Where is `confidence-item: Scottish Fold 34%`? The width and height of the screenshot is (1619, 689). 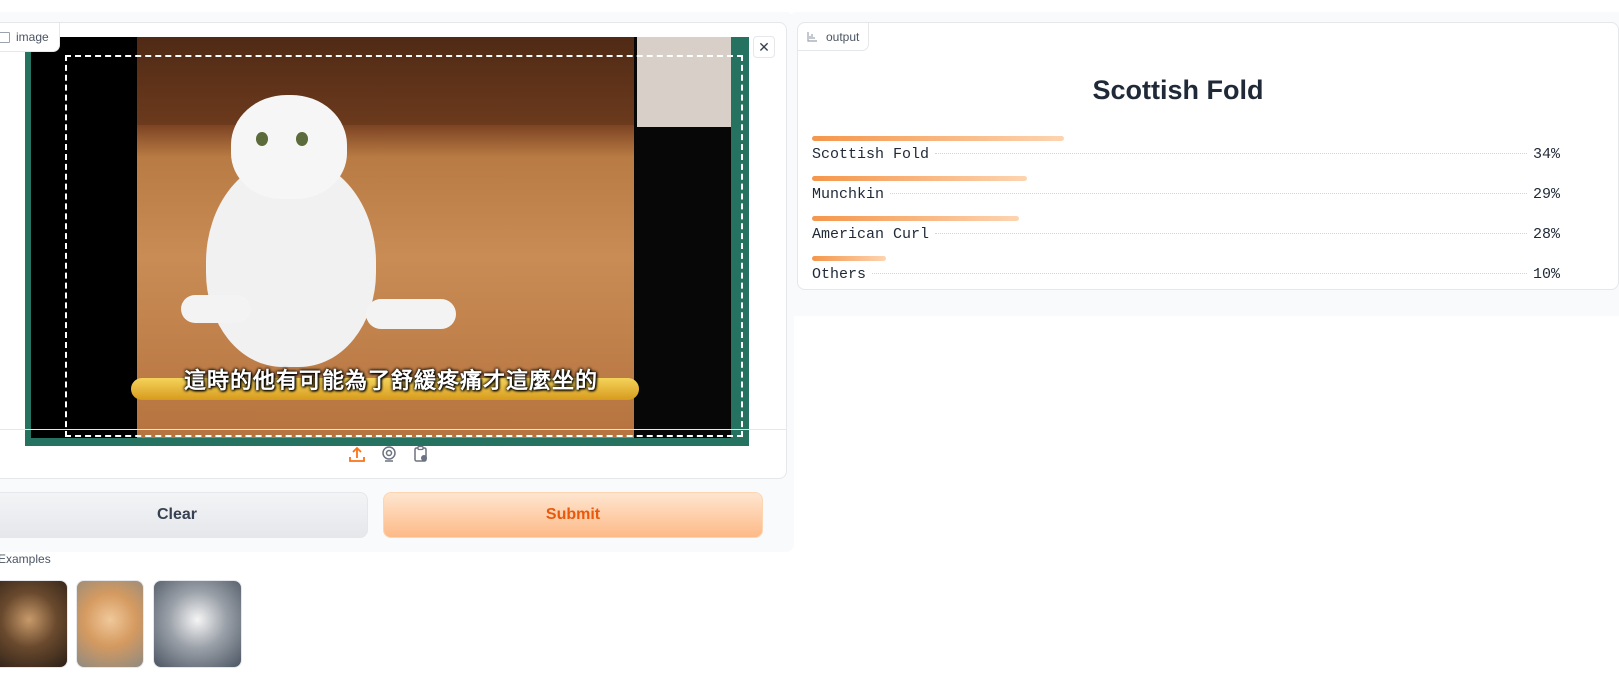
confidence-item: Scottish Fold 34% is located at coordinates (1186, 156).